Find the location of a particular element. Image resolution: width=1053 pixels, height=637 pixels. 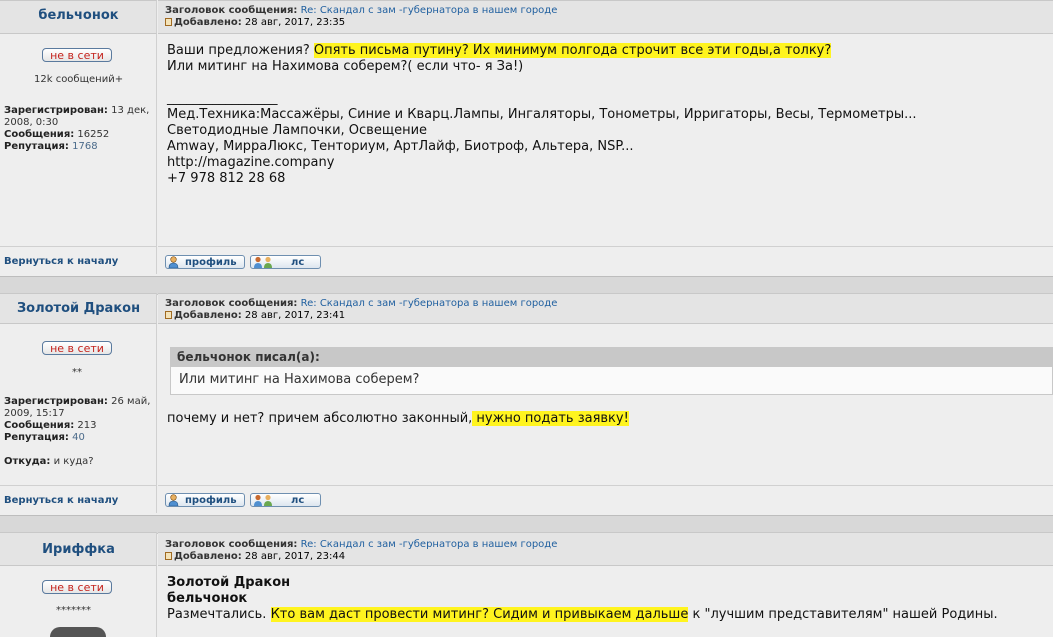

author-cell: Ириффка is located at coordinates (78, 549).